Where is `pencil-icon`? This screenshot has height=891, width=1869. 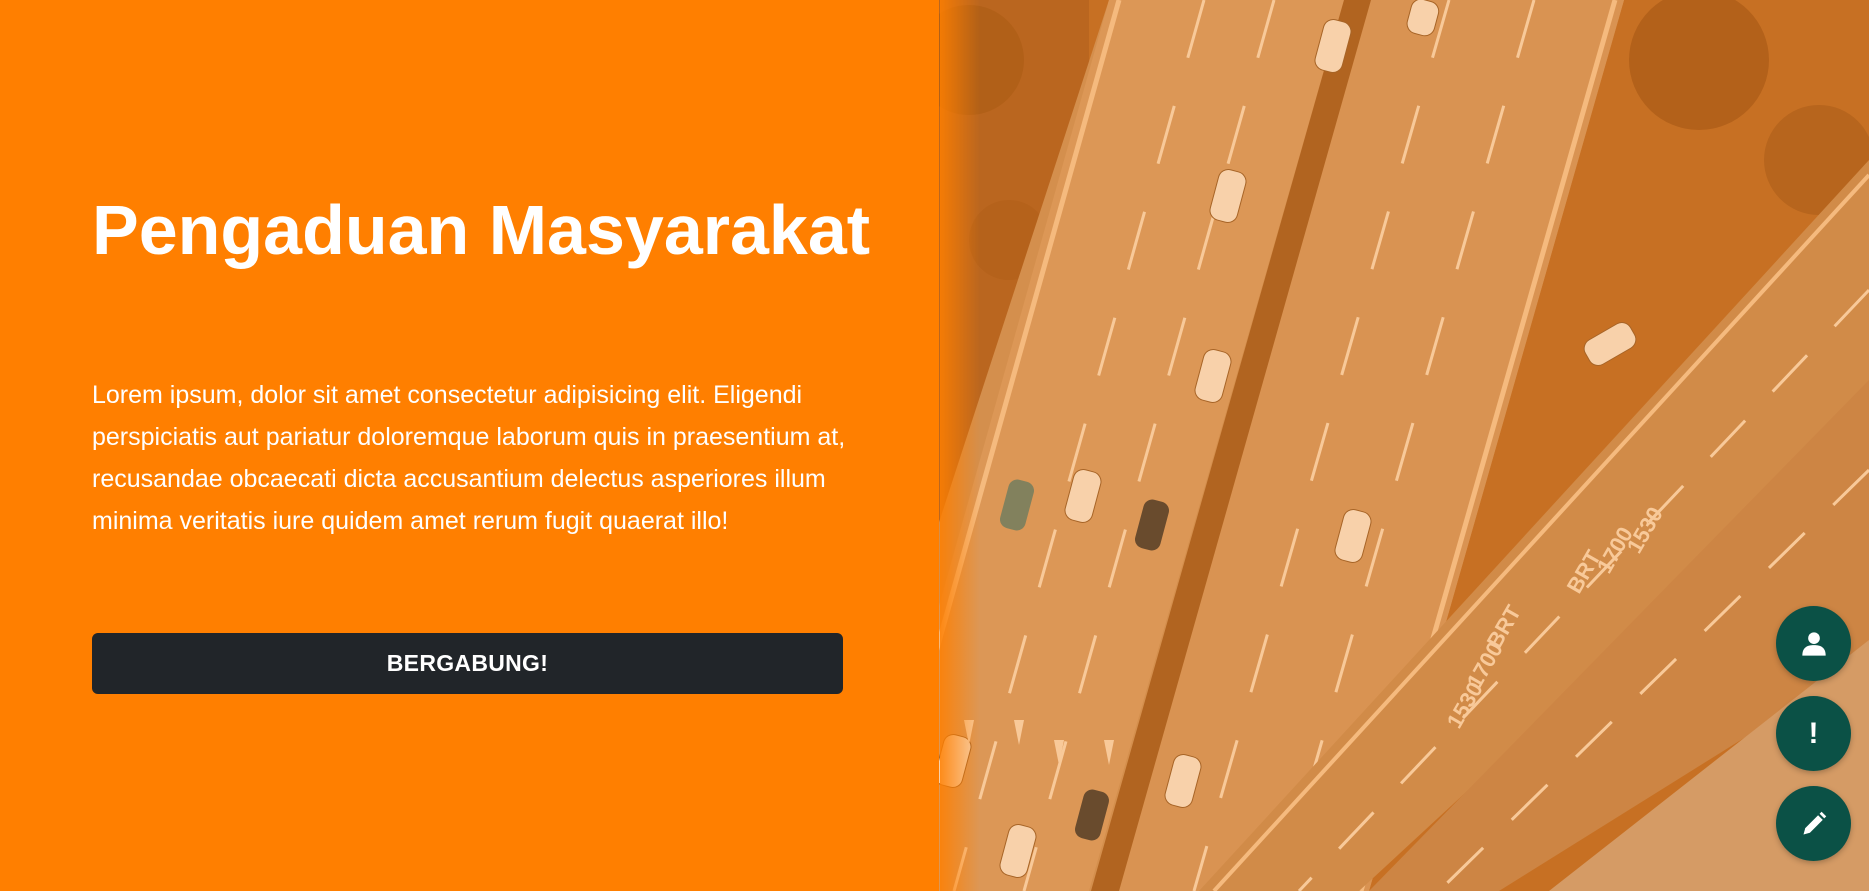 pencil-icon is located at coordinates (1814, 822).